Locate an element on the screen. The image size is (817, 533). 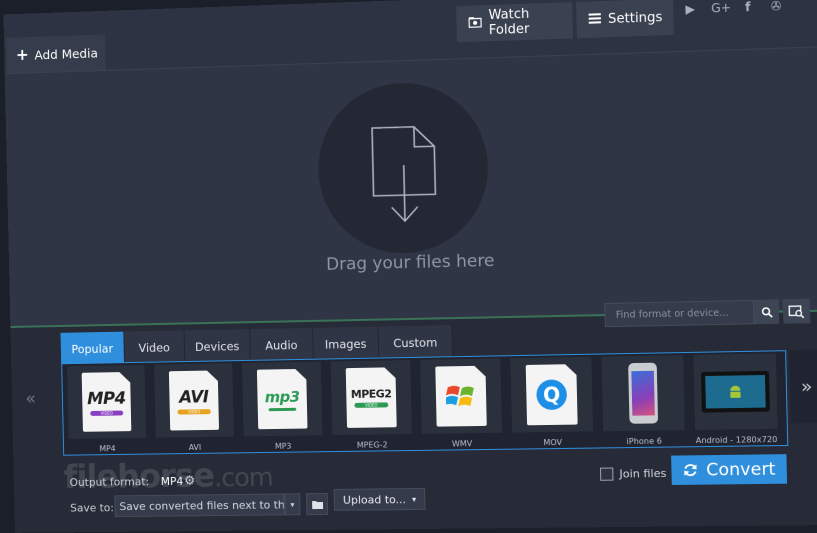
settings-label: Settings is located at coordinates (635, 18).